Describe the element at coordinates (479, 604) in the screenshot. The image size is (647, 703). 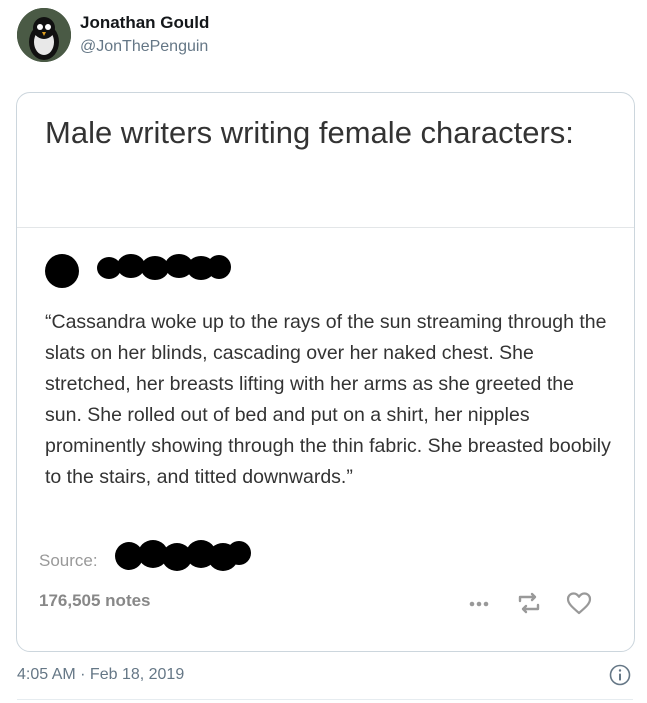
I see `more-icon` at that location.